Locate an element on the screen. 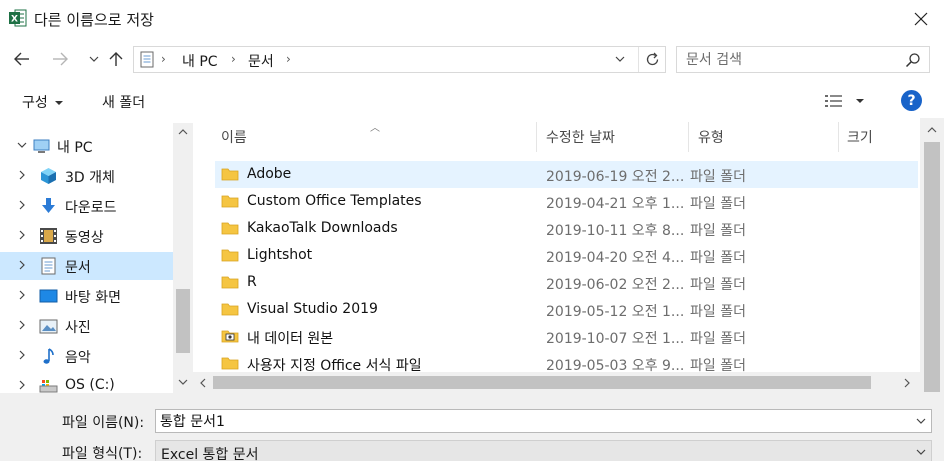 This screenshot has height=461, width=944. address-bar: › 내 PC › 문서 › is located at coordinates (399, 59).